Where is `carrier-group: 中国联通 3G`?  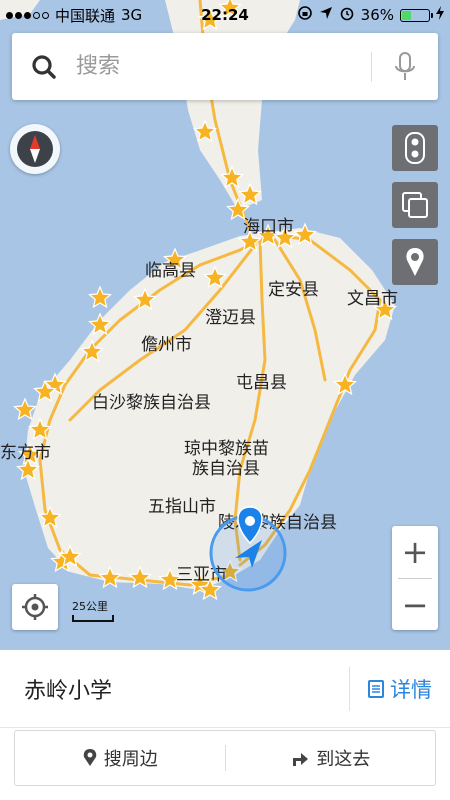
carrier-group: 中国联通 3G is located at coordinates (74, 15).